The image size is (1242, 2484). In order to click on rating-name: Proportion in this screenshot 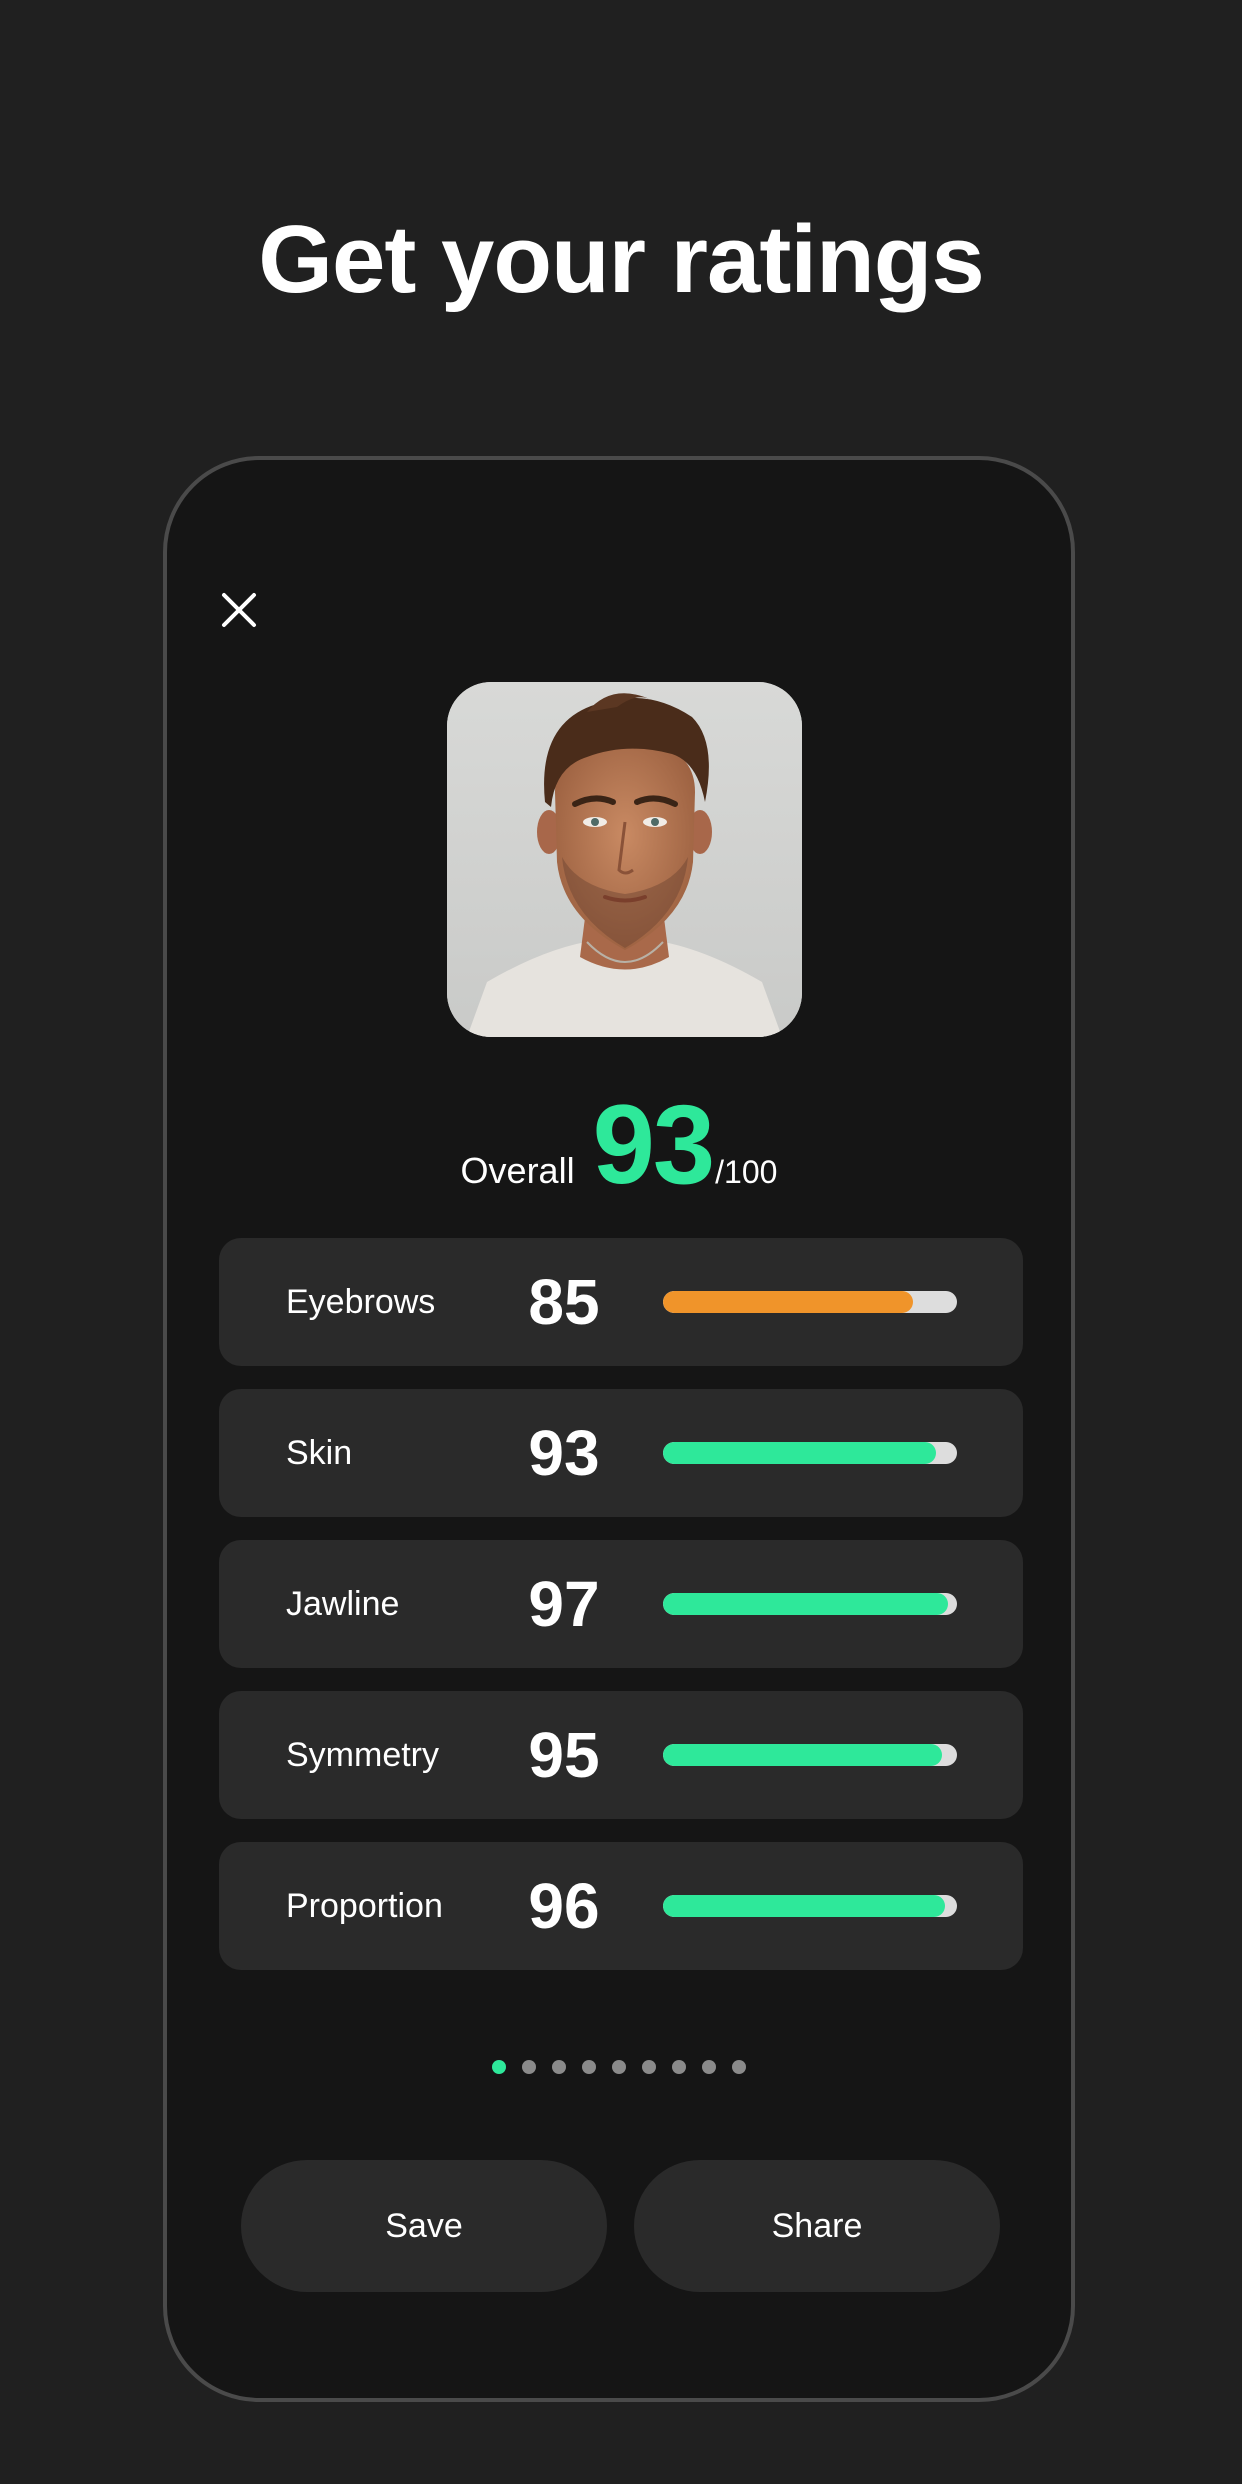, I will do `click(364, 1906)`.